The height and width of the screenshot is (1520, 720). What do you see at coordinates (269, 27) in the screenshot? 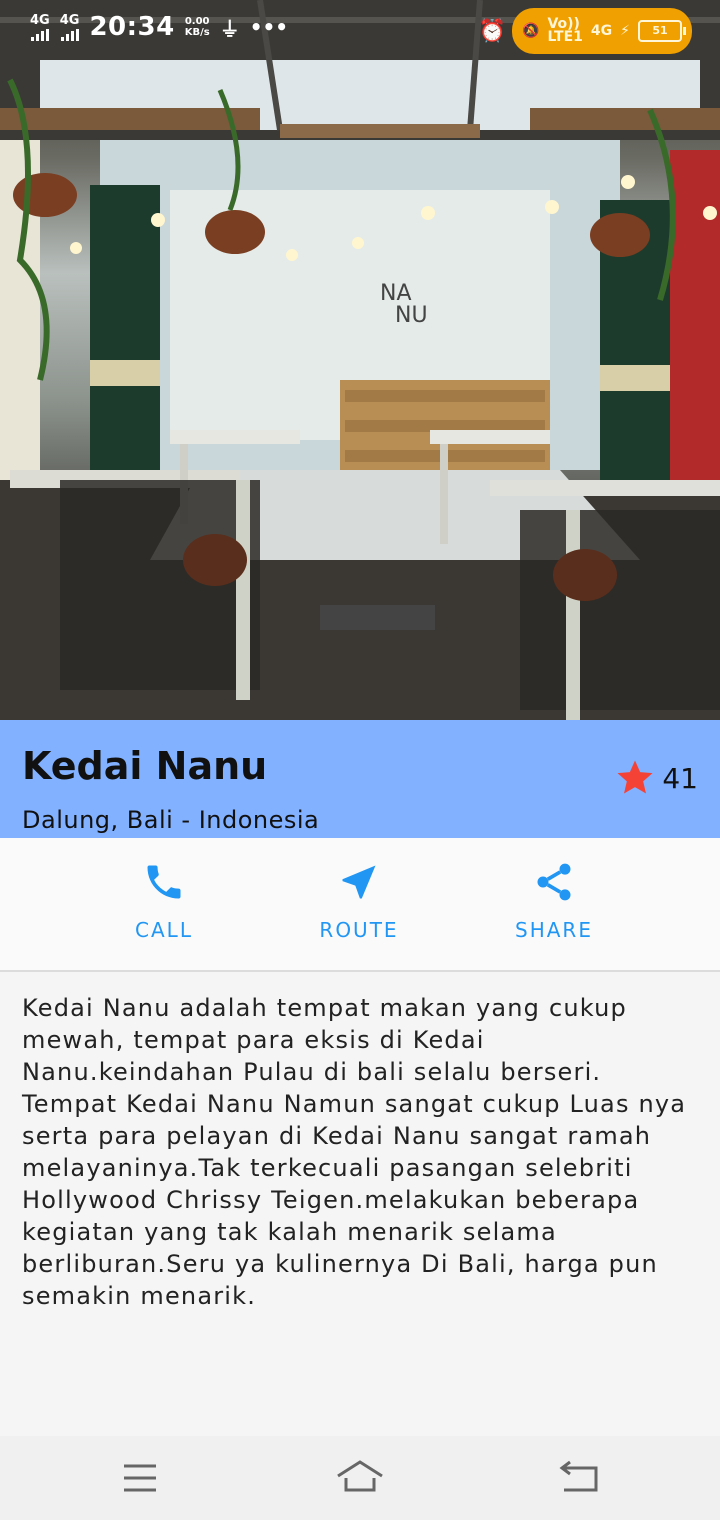
I see `more-notifications-icon: •••` at bounding box center [269, 27].